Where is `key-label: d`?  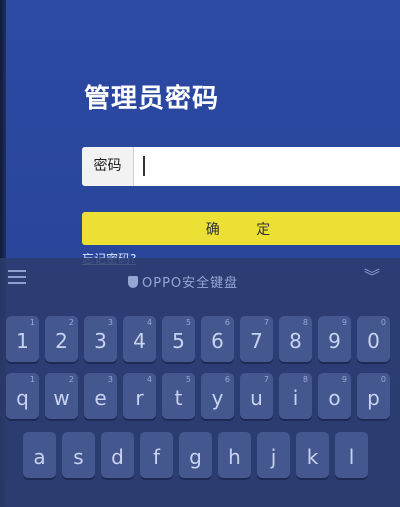
key-label: d is located at coordinates (117, 457).